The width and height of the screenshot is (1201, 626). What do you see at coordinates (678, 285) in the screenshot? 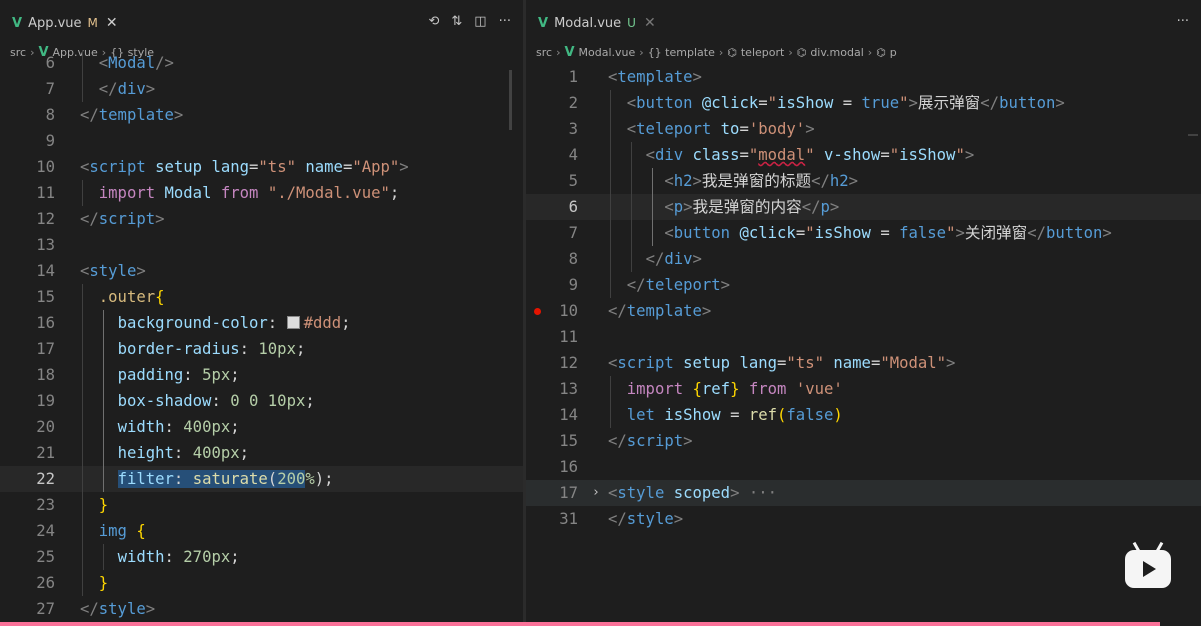
I see `code-text: </teleport>` at bounding box center [678, 285].